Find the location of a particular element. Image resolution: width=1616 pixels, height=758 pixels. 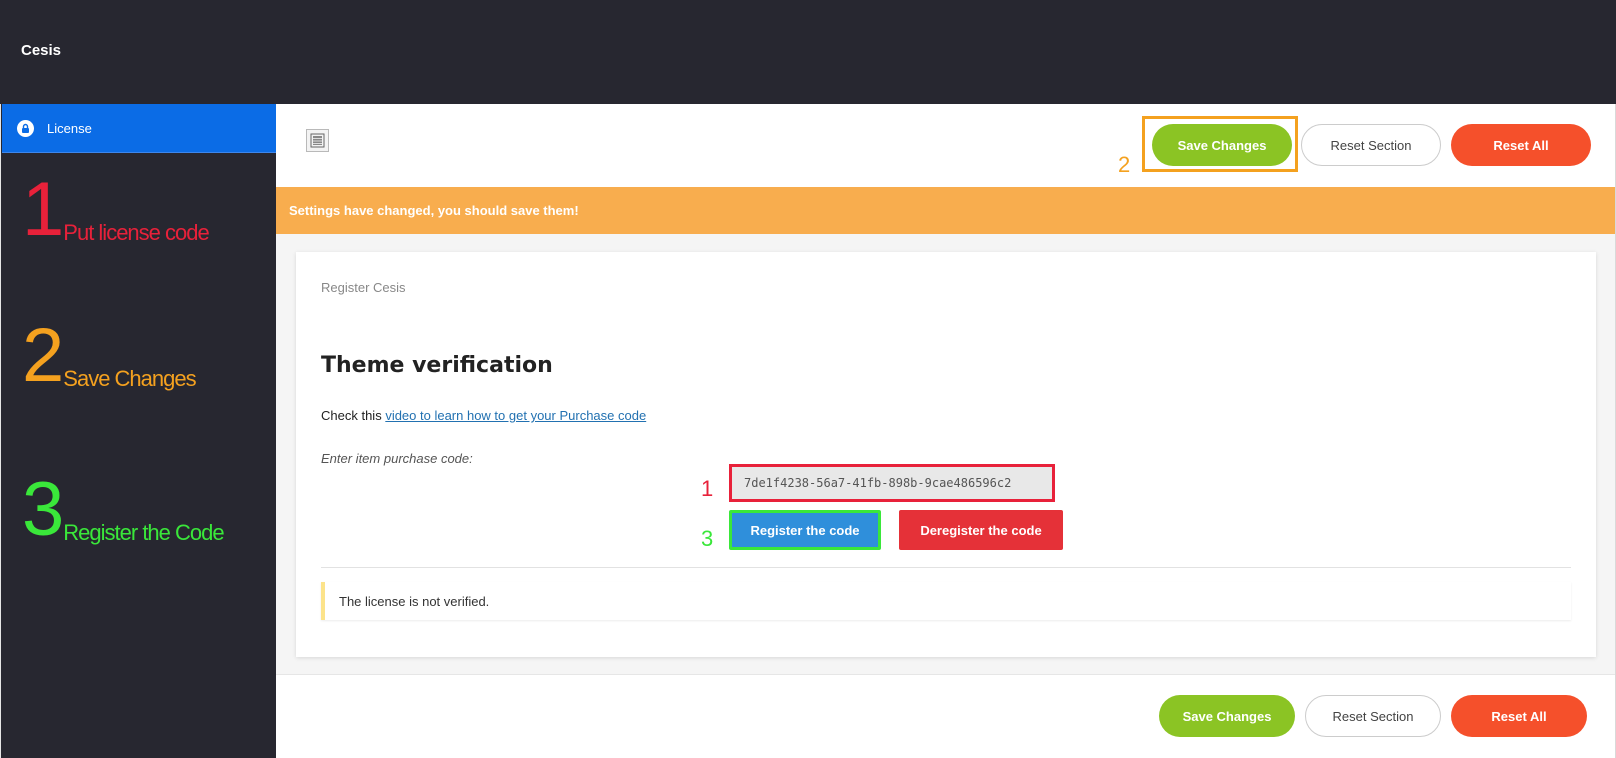

marker-2: 2 is located at coordinates (1124, 164).